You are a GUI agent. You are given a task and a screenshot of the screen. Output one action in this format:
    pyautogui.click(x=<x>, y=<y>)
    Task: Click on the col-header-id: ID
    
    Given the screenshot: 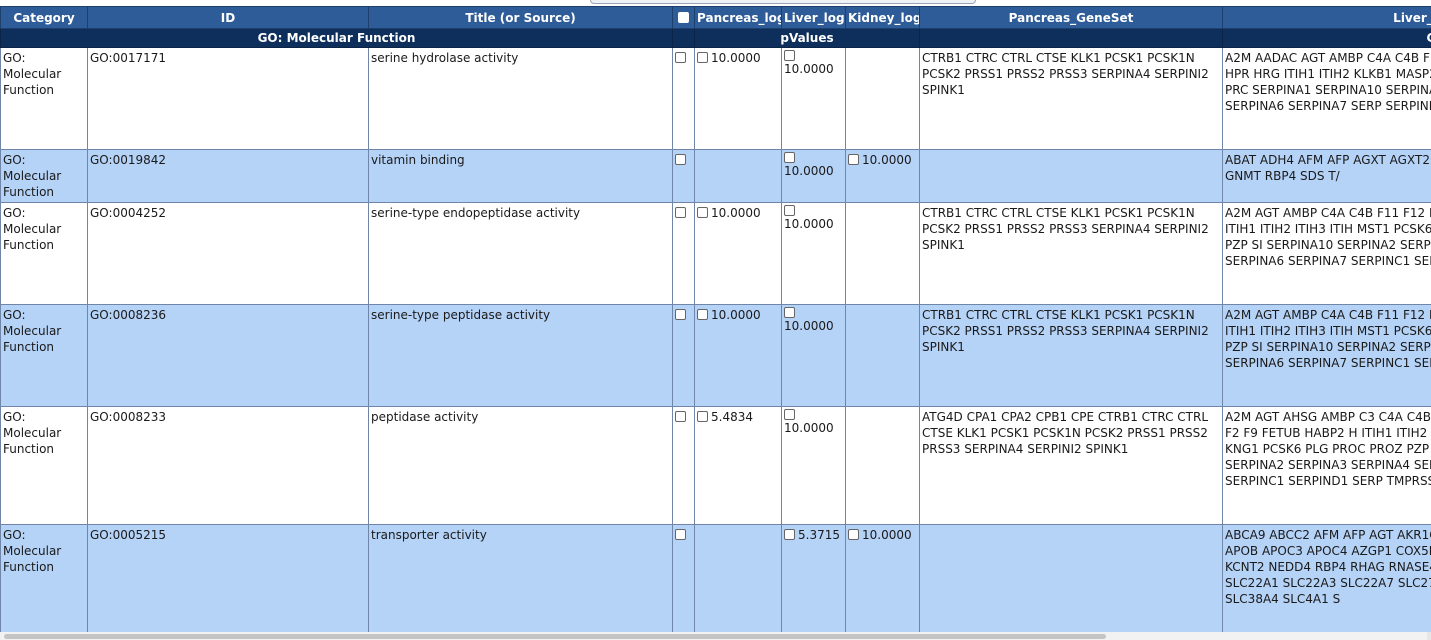 What is the action you would take?
    pyautogui.click(x=228, y=17)
    